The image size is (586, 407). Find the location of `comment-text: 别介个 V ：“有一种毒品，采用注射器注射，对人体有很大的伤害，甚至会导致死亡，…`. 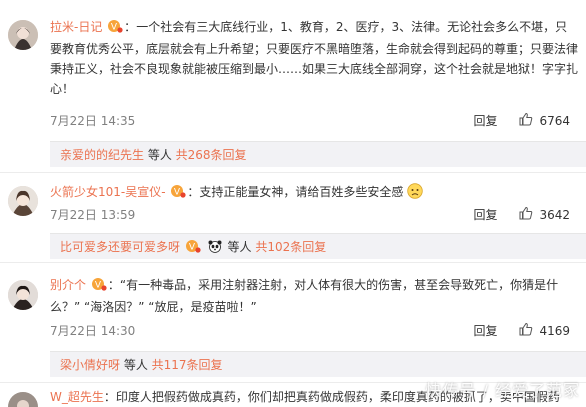

comment-text: 别介个 V ：“有一种毒品，采用注射器注射，对人体有很大的伤害，甚至会导致死亡，… is located at coordinates (314, 296).